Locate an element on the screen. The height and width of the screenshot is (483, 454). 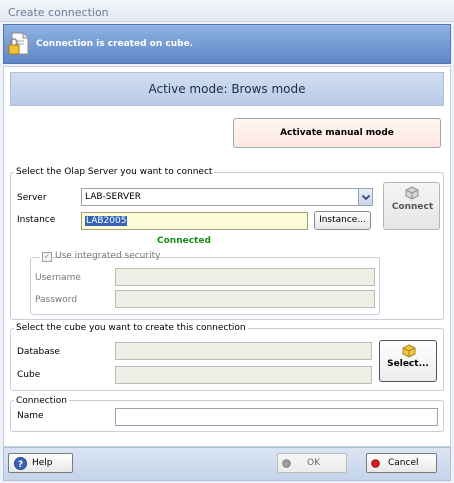
help-button: ? Help is located at coordinates (40, 463).